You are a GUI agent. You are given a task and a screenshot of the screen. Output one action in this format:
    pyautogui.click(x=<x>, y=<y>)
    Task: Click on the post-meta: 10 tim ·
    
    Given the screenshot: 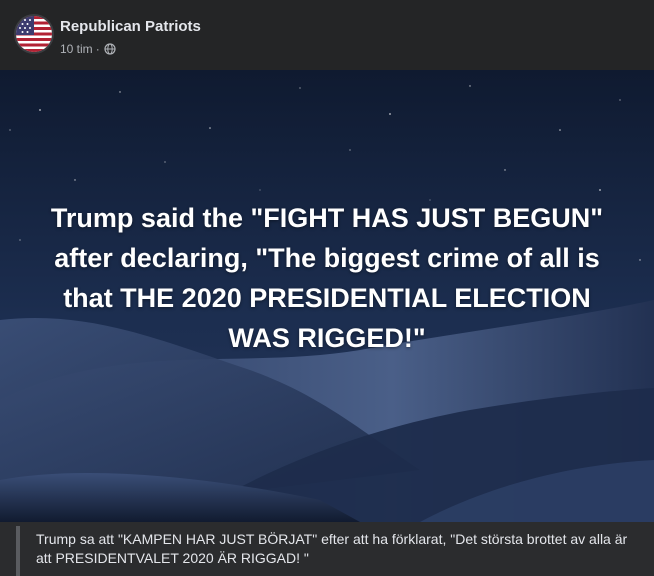 What is the action you would take?
    pyautogui.click(x=88, y=49)
    